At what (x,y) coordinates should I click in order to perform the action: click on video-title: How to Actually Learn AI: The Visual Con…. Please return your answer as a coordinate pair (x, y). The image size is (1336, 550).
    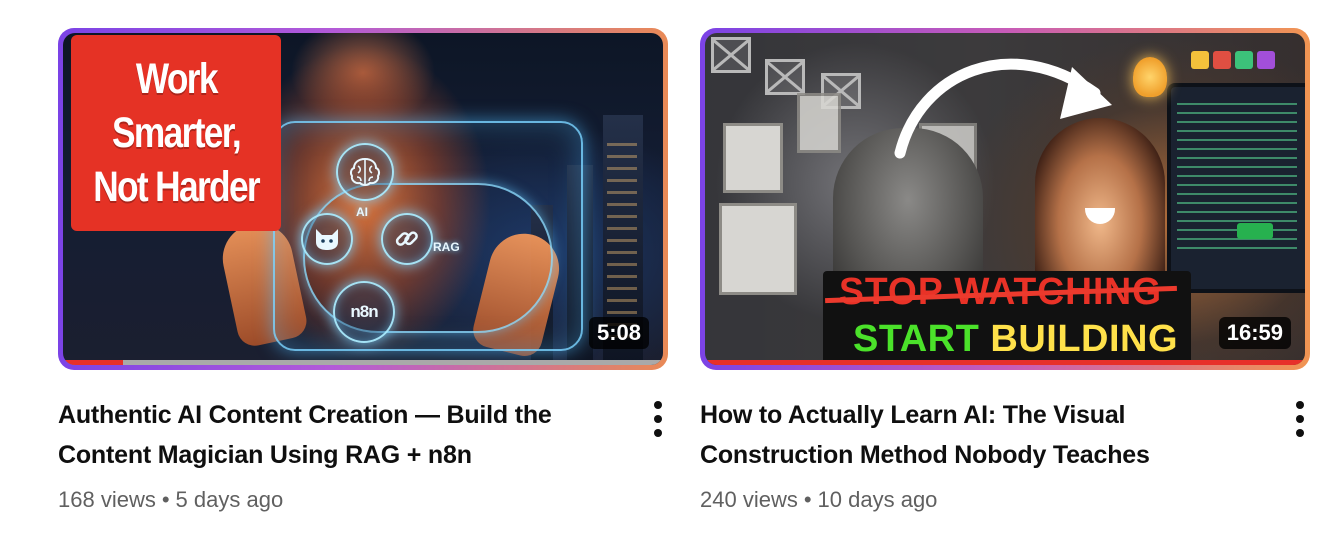
    Looking at the image, I should click on (970, 435).